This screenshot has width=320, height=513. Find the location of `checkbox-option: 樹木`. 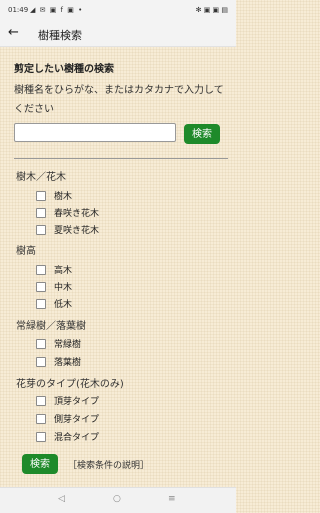

checkbox-option: 樹木 is located at coordinates (54, 195).